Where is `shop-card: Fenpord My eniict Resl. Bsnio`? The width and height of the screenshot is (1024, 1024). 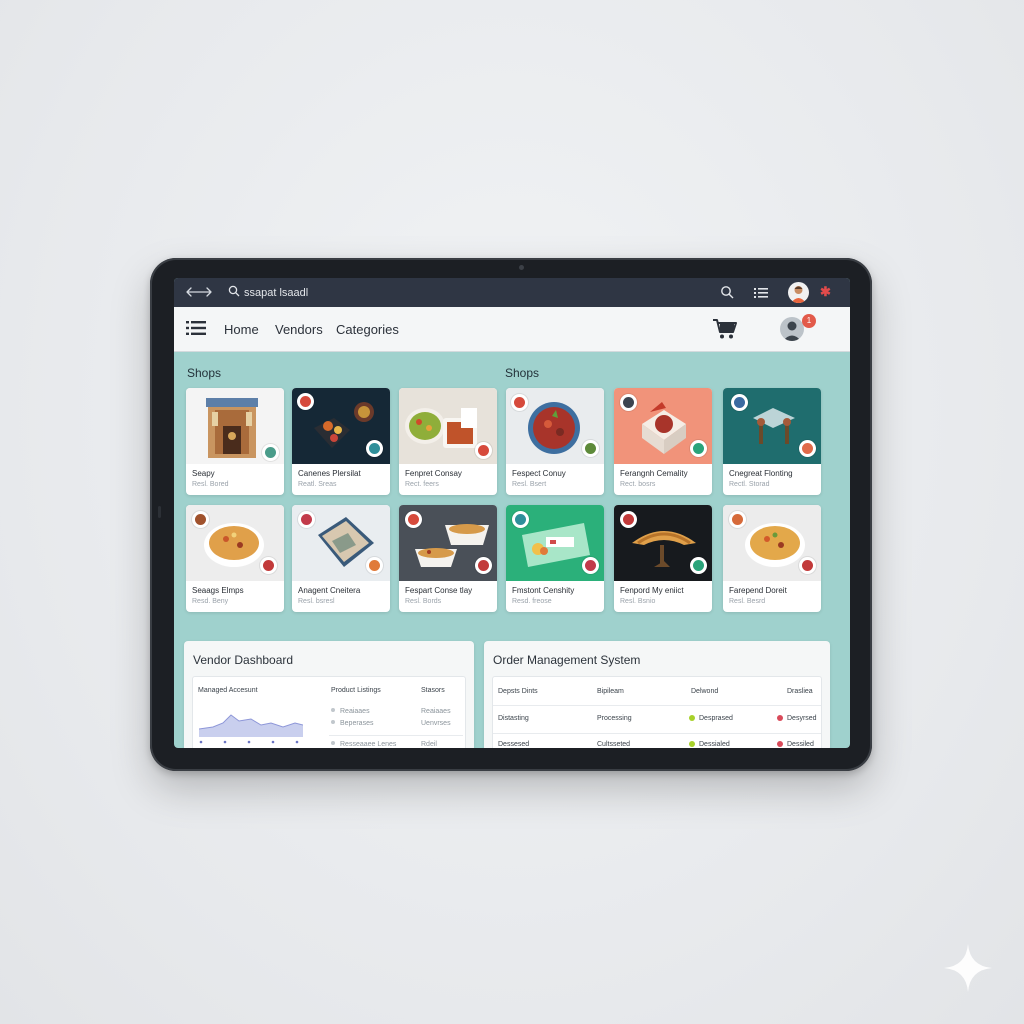
shop-card: Fenpord My eniict Resl. Bsnio is located at coordinates (663, 558).